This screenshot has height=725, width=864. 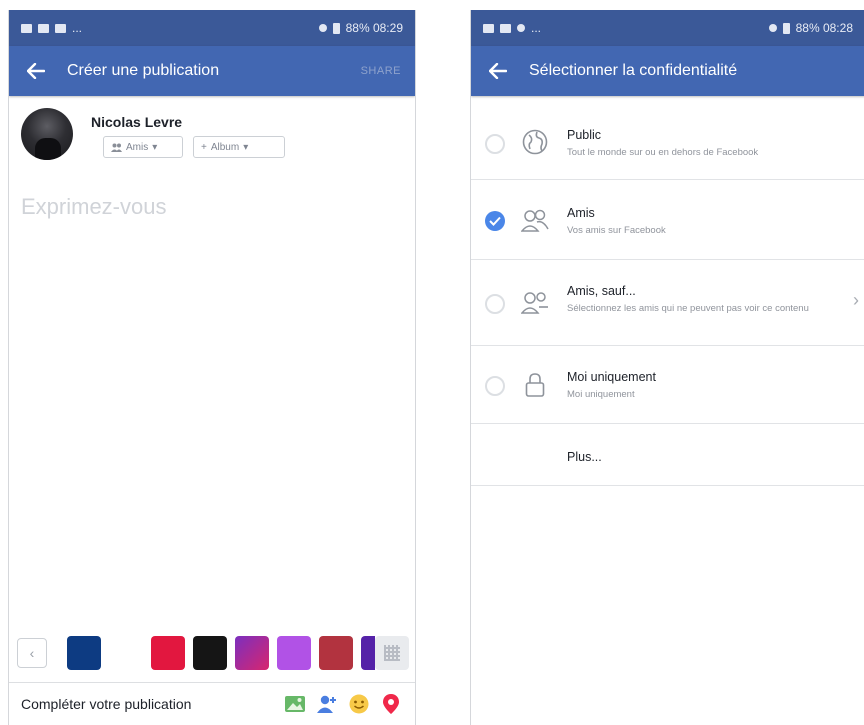 What do you see at coordinates (535, 142) in the screenshot?
I see `globe-icon` at bounding box center [535, 142].